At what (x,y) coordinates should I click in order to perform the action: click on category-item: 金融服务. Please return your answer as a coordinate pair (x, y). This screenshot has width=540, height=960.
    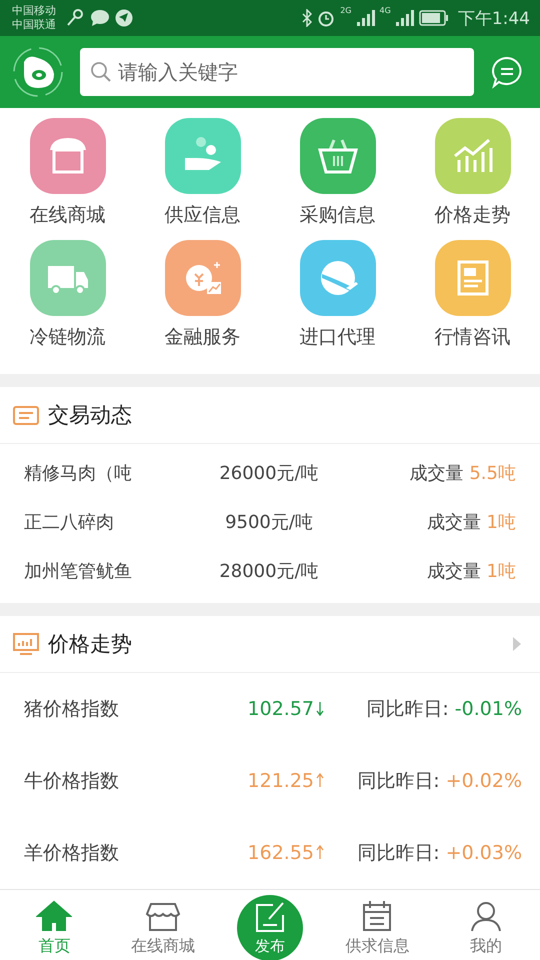
    Looking at the image, I should click on (202, 295).